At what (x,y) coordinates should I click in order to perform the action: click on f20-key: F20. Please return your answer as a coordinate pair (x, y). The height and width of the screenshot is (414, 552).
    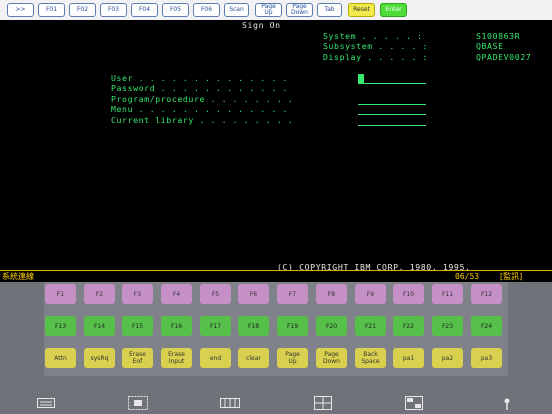
    Looking at the image, I should click on (331, 326).